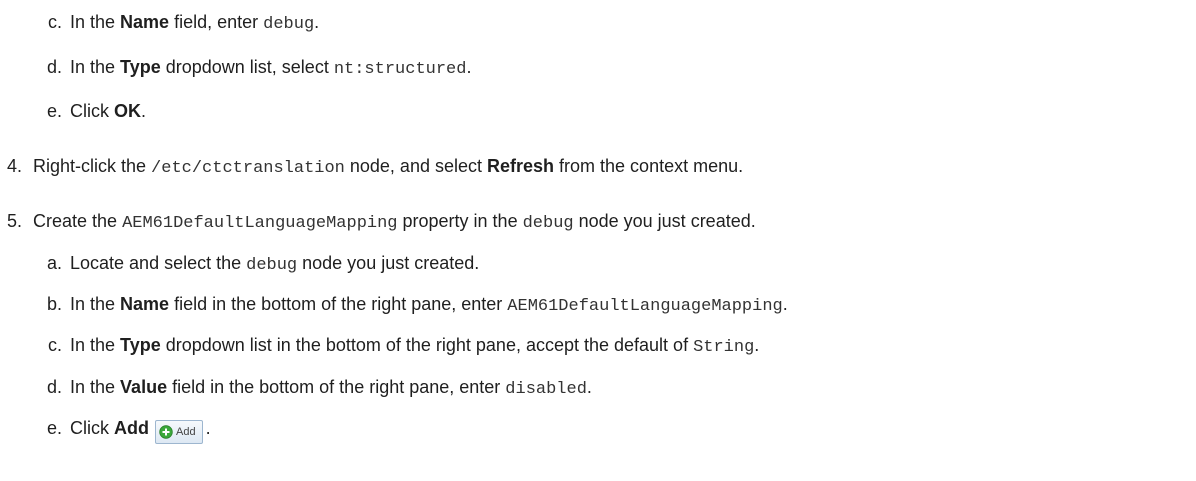 The image size is (1196, 481). I want to click on bold-text: OK, so click(127, 111).